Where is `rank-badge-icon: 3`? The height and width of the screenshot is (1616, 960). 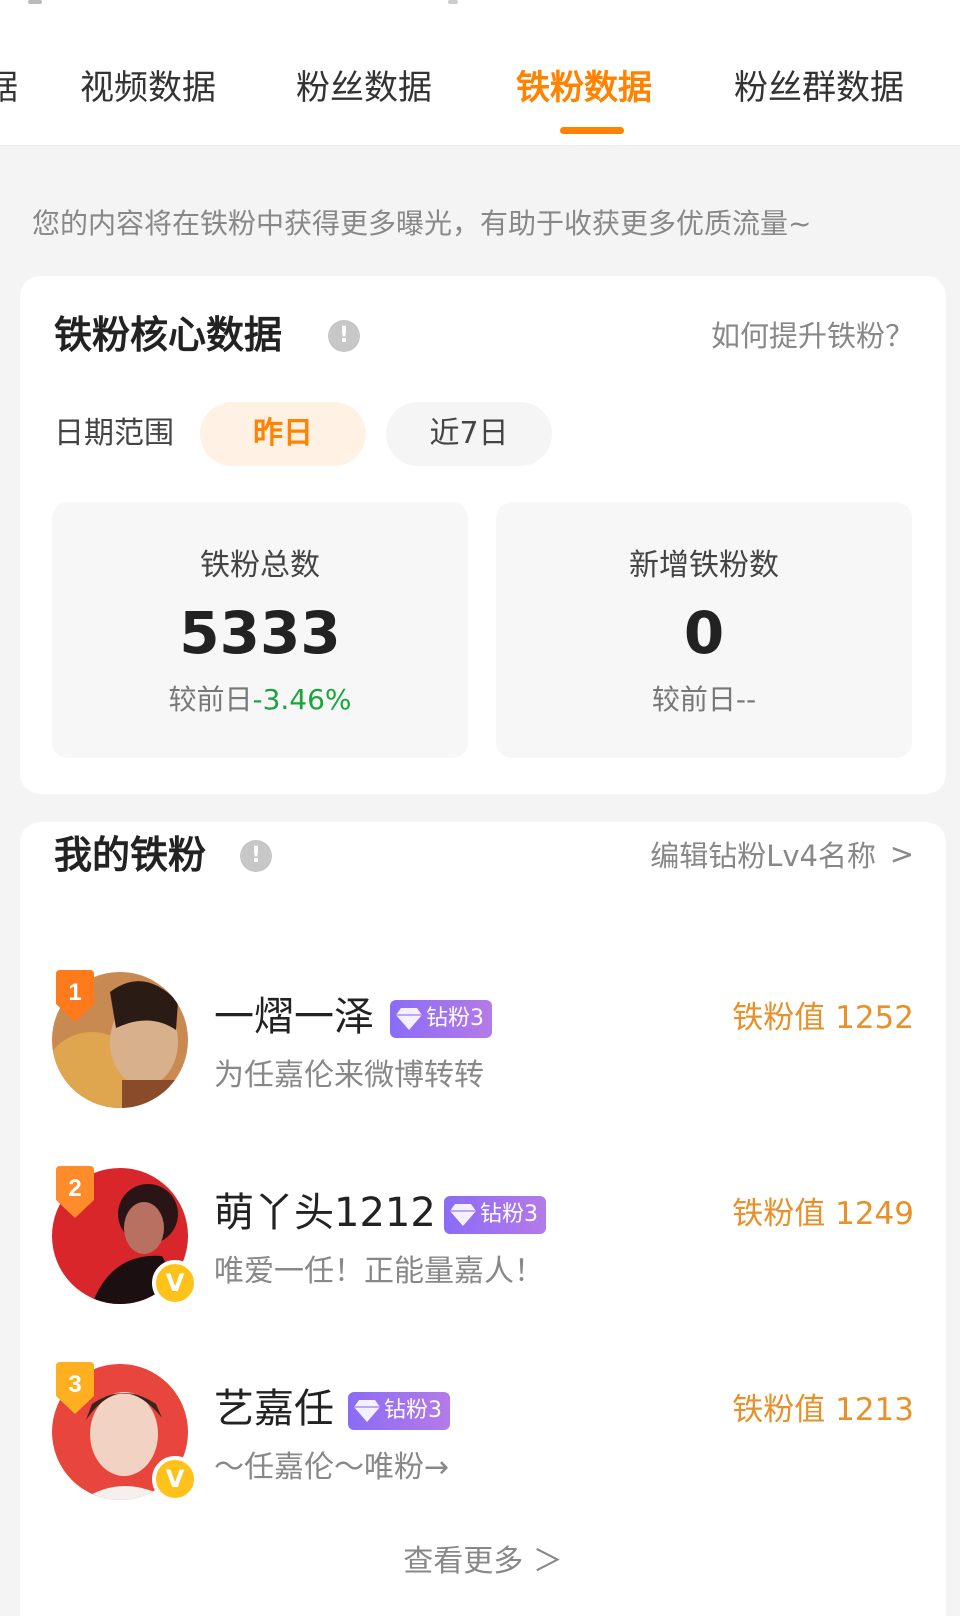
rank-badge-icon: 3 is located at coordinates (75, 1388).